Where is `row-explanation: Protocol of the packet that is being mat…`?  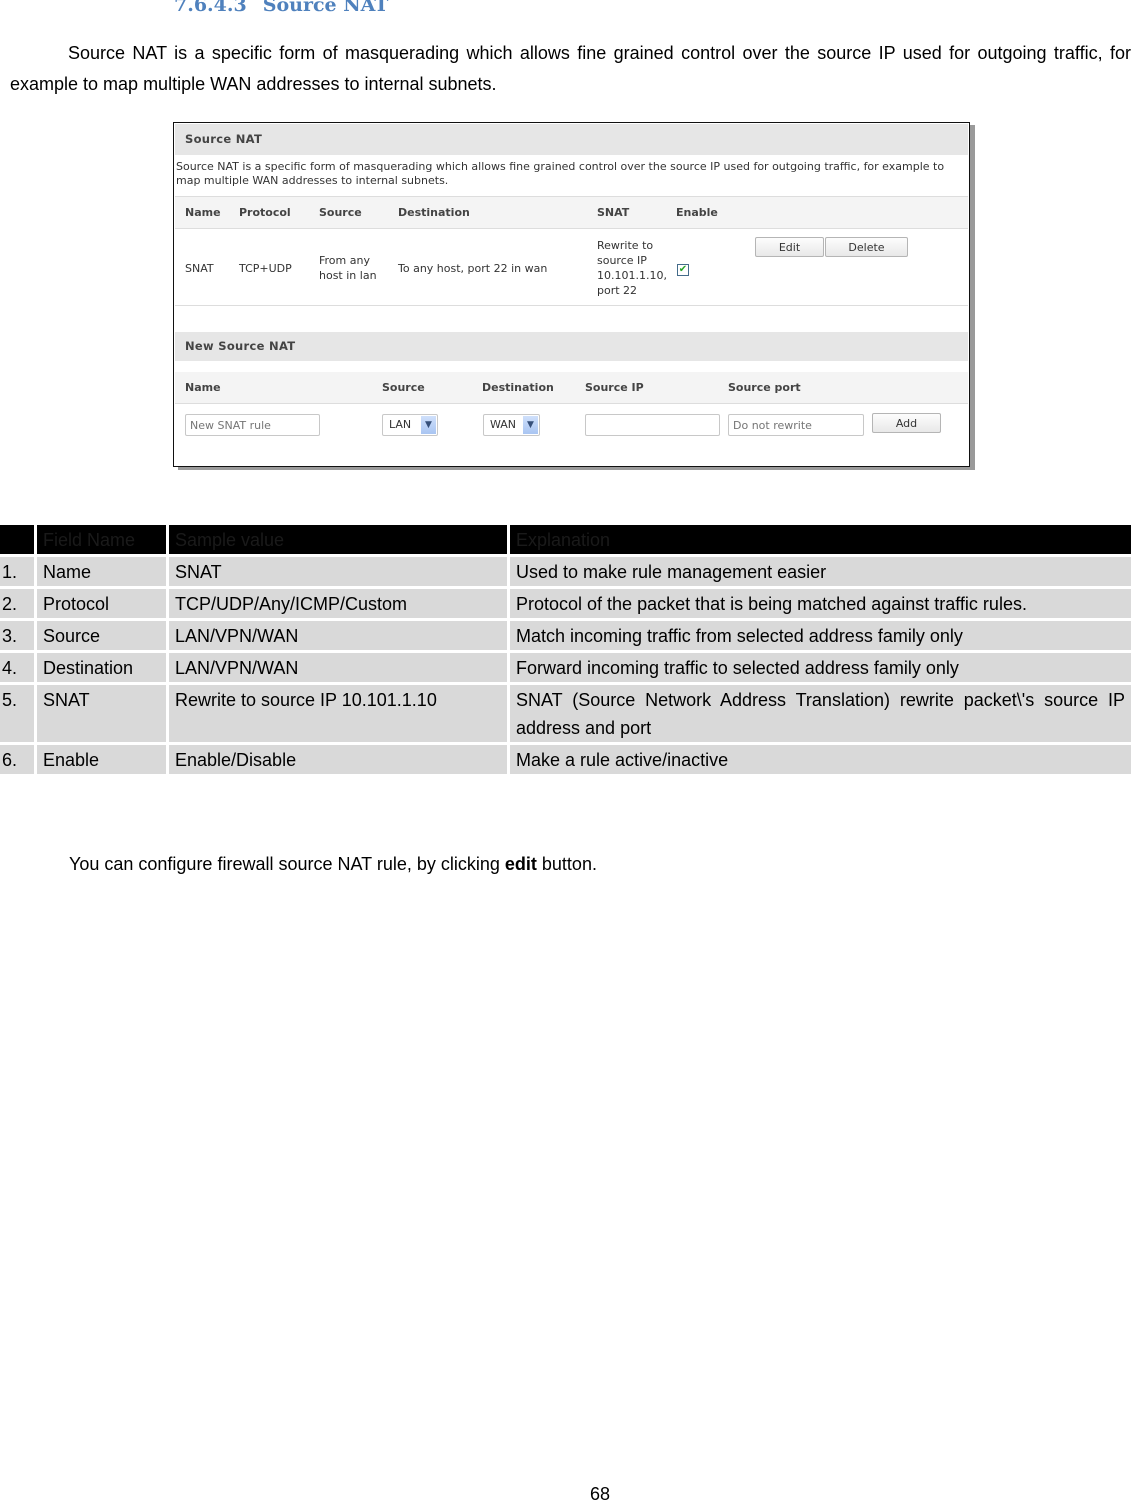 row-explanation: Protocol of the packet that is being mat… is located at coordinates (820, 603).